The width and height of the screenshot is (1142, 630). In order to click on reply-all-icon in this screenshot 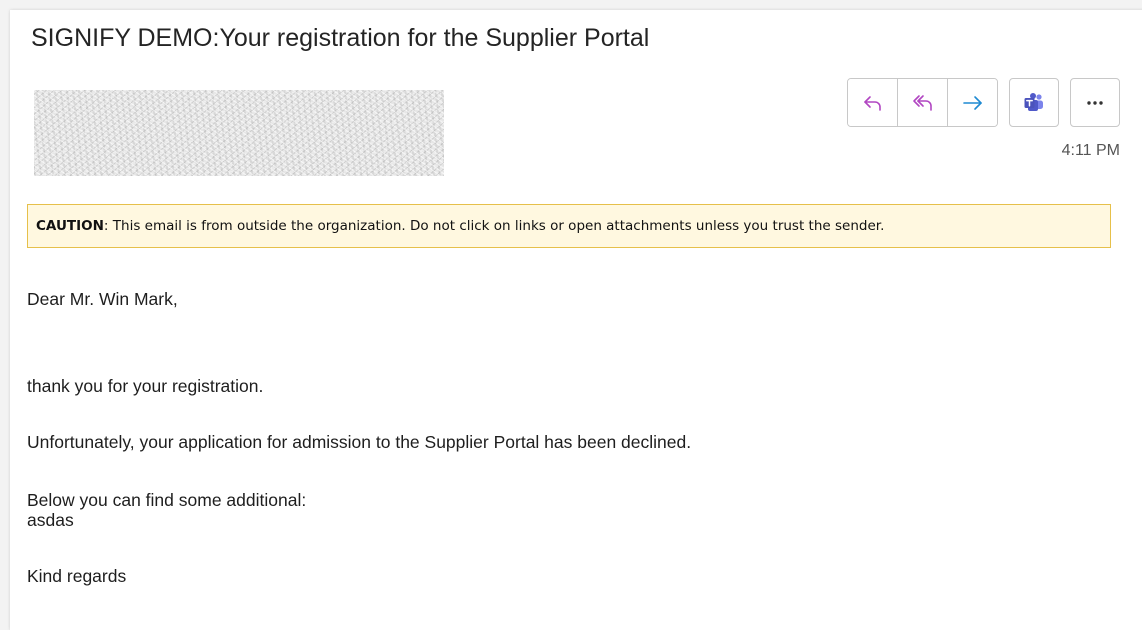, I will do `click(922, 102)`.